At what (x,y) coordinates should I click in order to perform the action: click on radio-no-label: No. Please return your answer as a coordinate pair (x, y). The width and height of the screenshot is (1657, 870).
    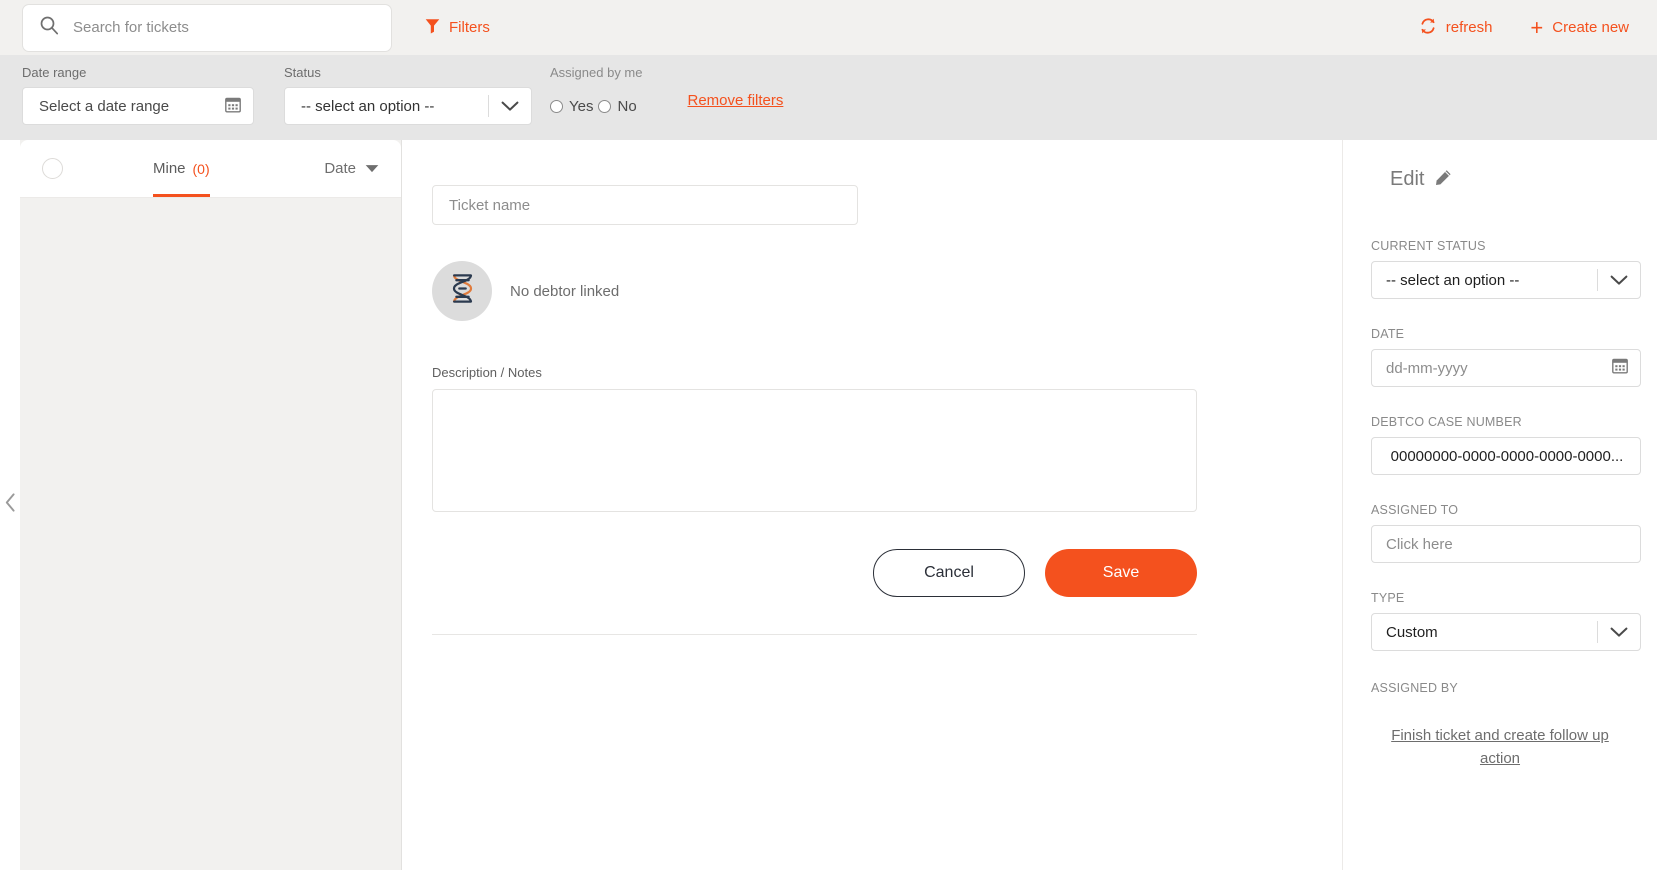
    Looking at the image, I should click on (627, 106).